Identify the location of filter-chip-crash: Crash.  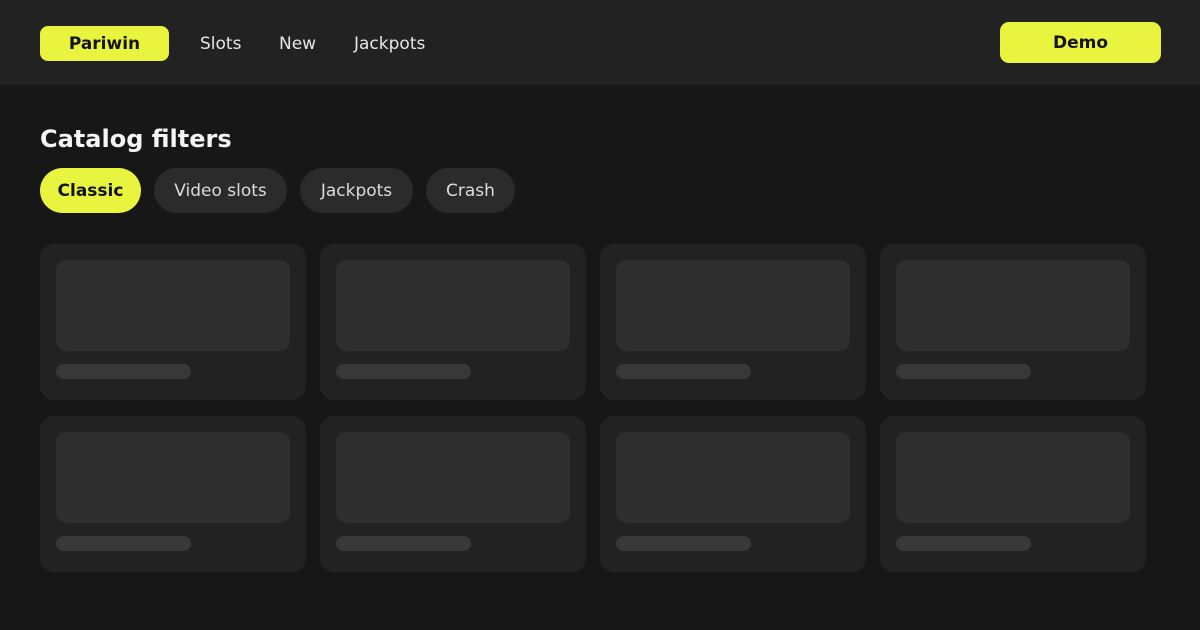
(470, 190).